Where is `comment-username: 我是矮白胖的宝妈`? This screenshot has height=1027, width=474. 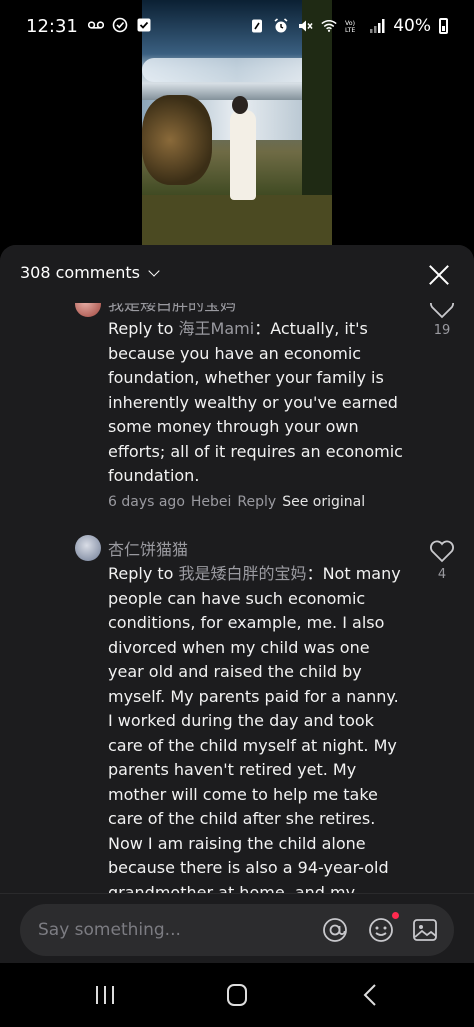
comment-username: 我是矮白胖的宝妈 is located at coordinates (172, 309).